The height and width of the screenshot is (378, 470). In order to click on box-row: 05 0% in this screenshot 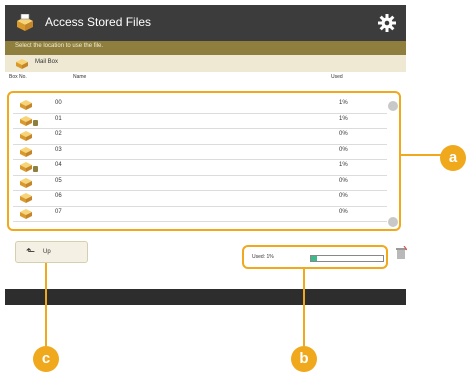, I will do `click(200, 183)`.